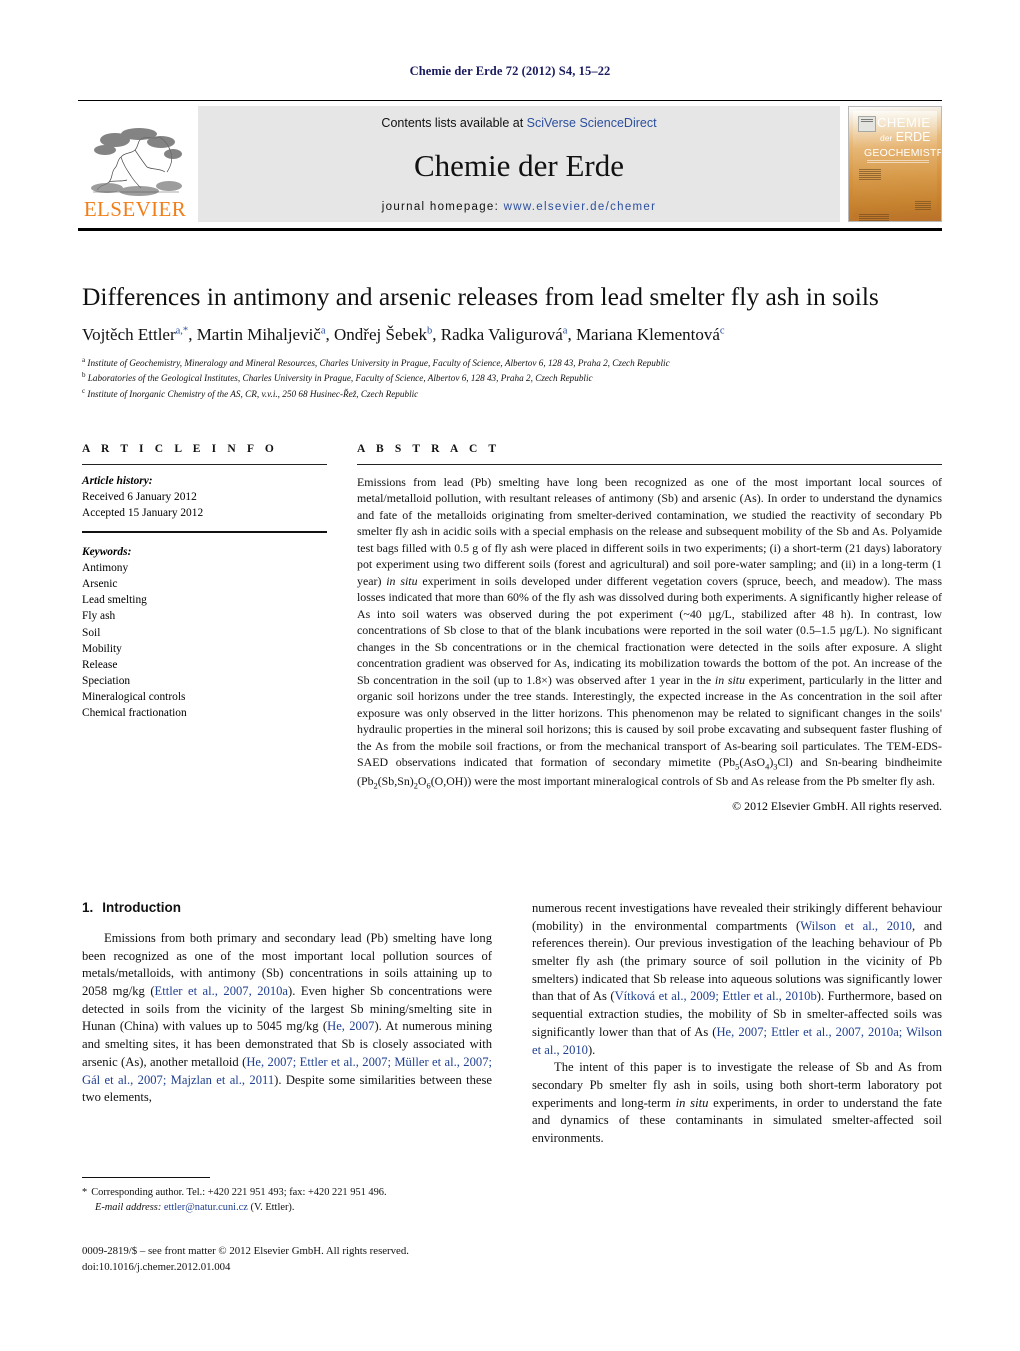 The width and height of the screenshot is (1020, 1351). Describe the element at coordinates (165, 1267) in the screenshot. I see `doi-value: 10.1016/j.chemer.2012.01.004` at that location.